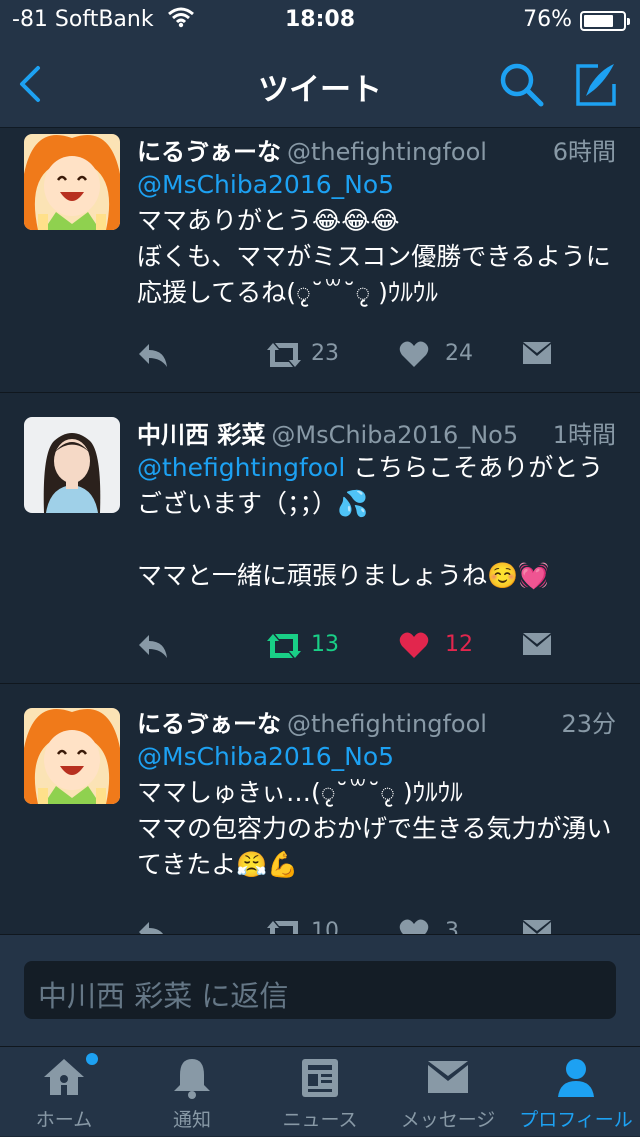 Image resolution: width=640 pixels, height=1137 pixels. What do you see at coordinates (352, 646) in the screenshot?
I see `tweet-actions: 13 12` at bounding box center [352, 646].